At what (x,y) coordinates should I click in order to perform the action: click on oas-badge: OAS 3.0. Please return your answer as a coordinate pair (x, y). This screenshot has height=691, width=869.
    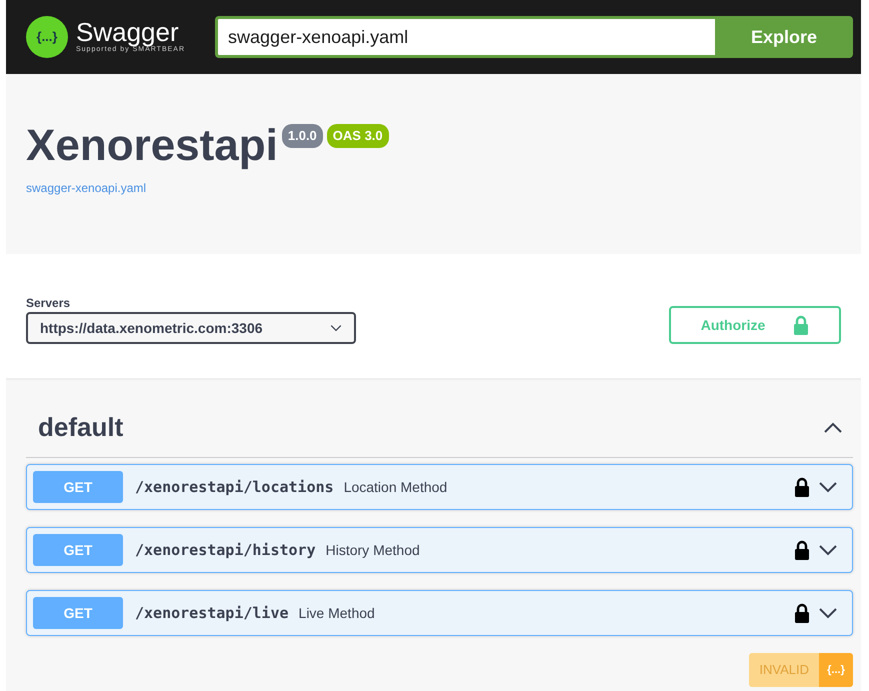
    Looking at the image, I should click on (357, 136).